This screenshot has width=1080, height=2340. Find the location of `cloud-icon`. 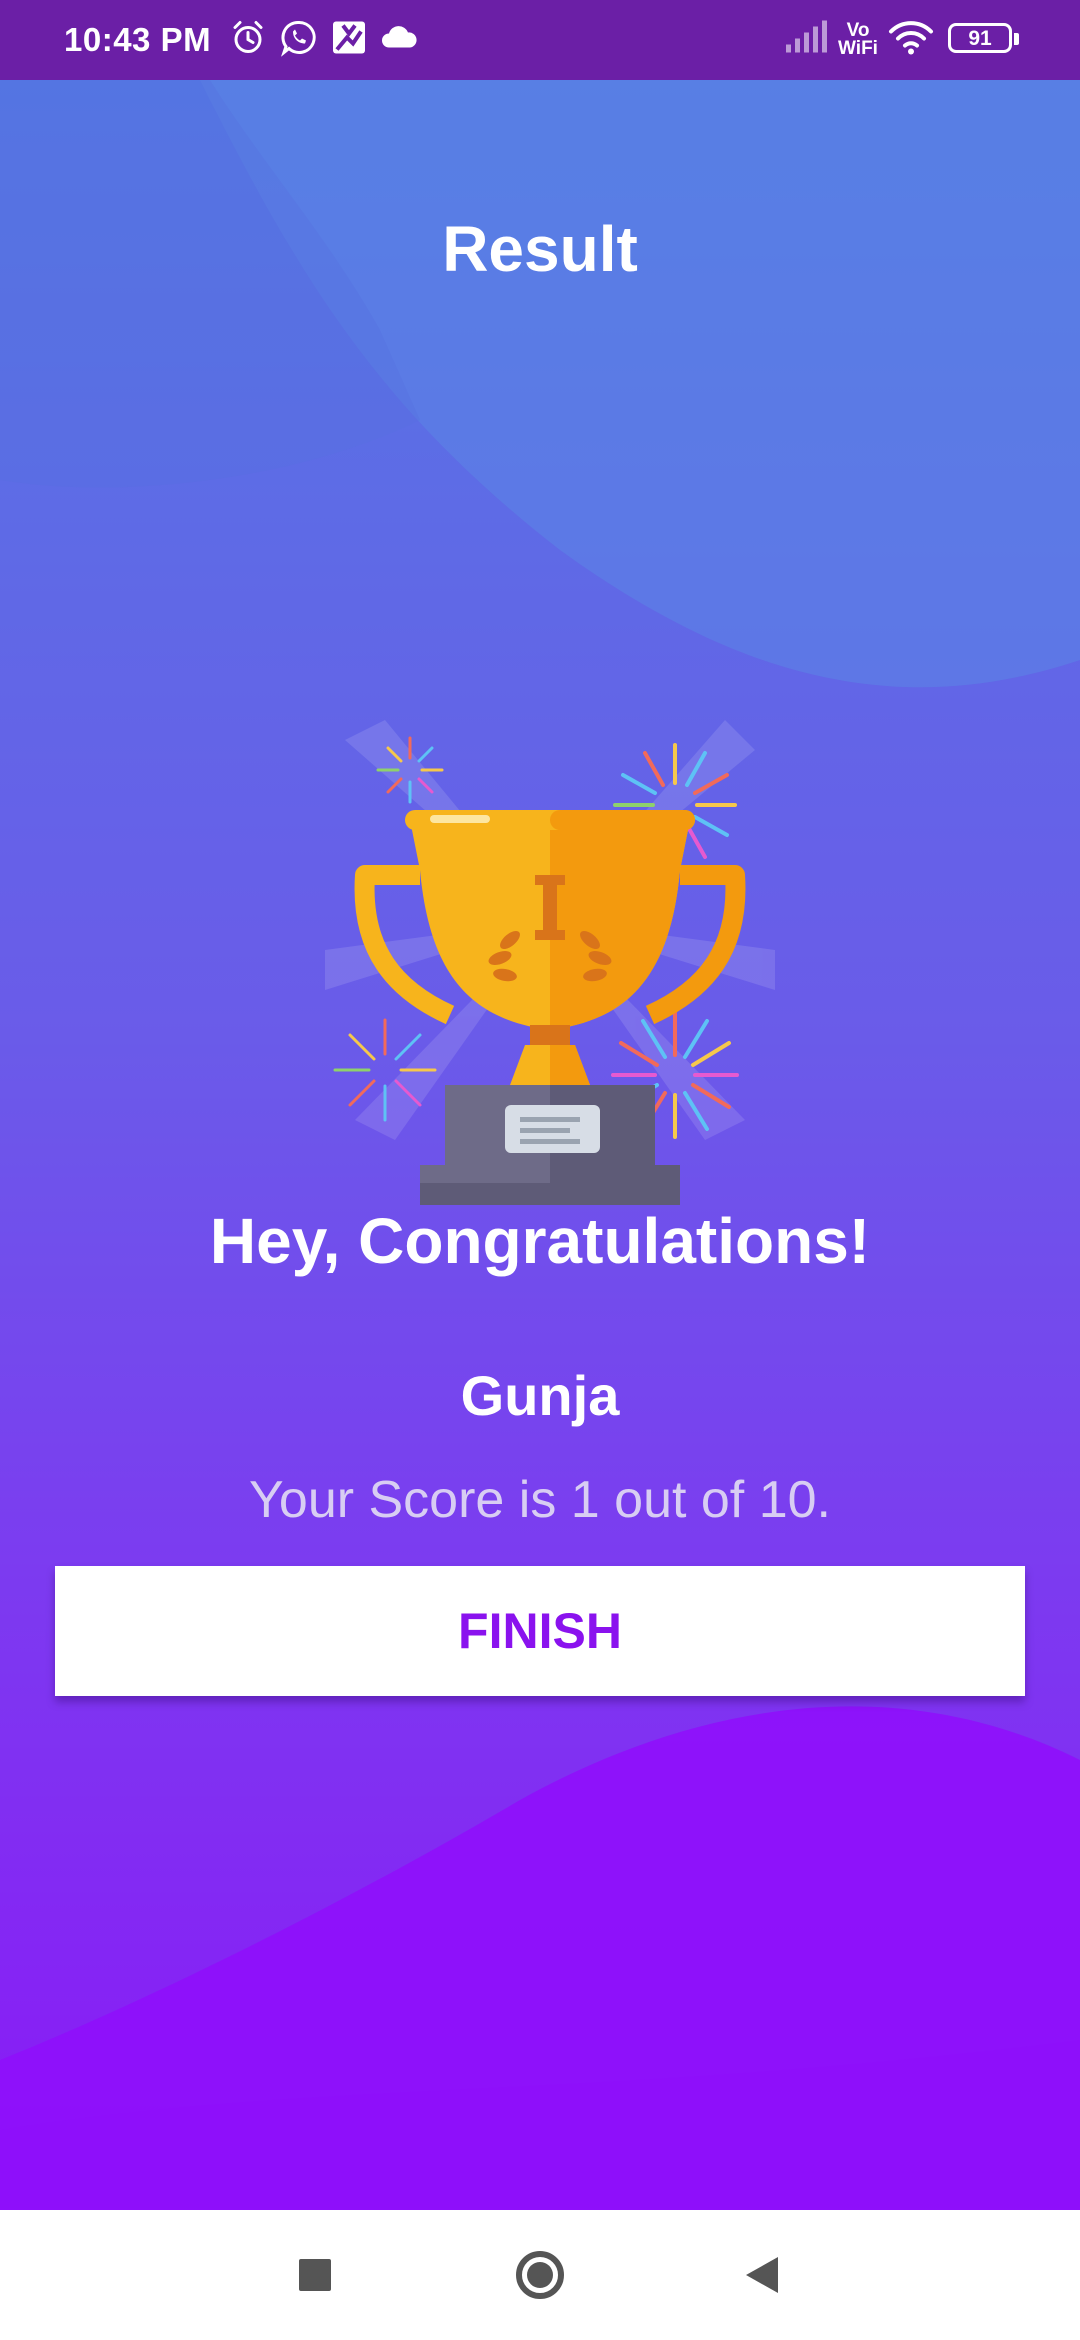

cloud-icon is located at coordinates (399, 40).